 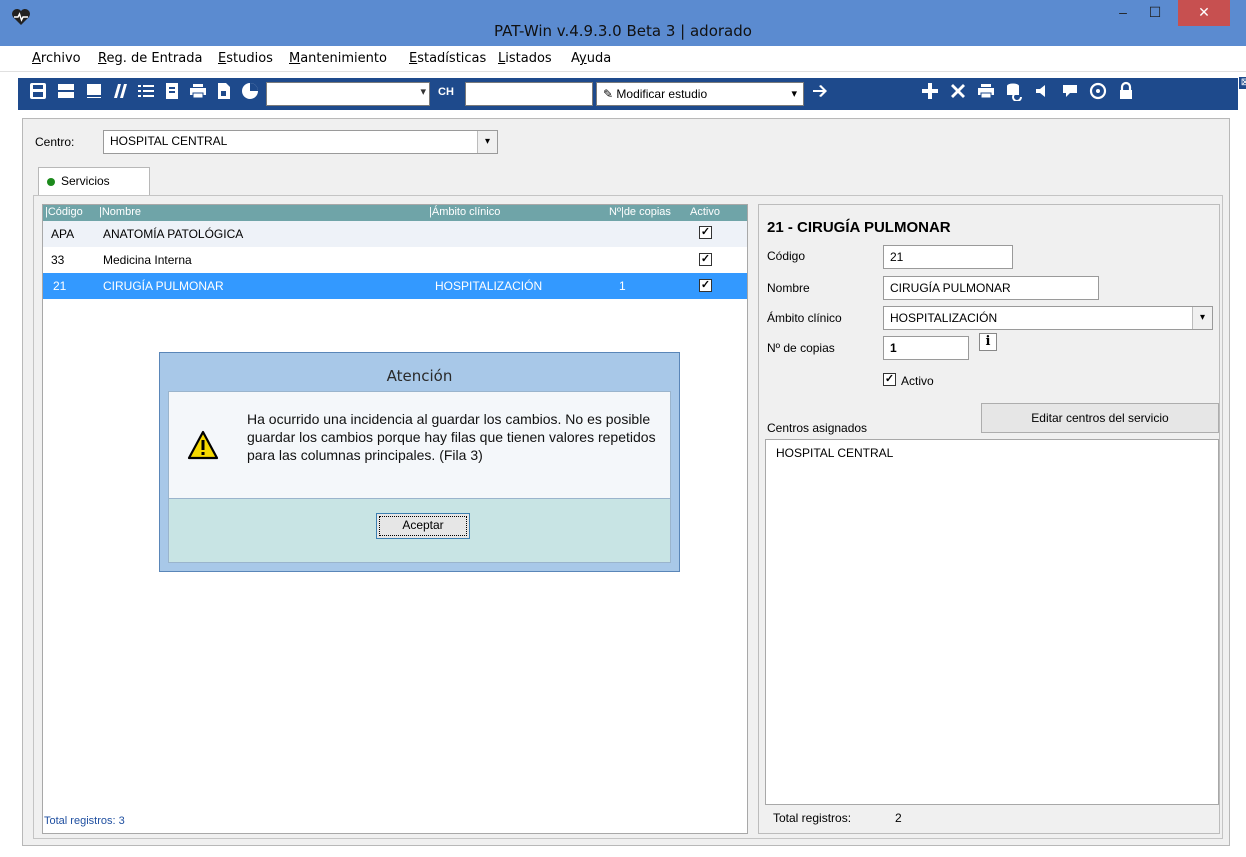 What do you see at coordinates (1014, 94) in the screenshot?
I see `database-refresh-icon` at bounding box center [1014, 94].